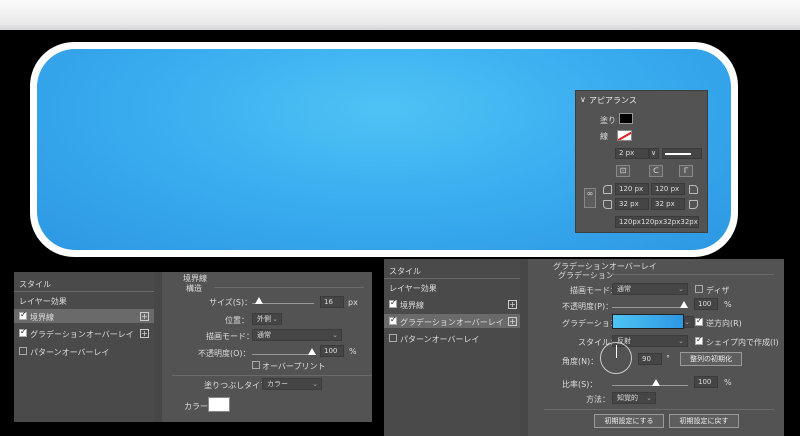 The height and width of the screenshot is (436, 800). I want to click on fill-type-select-value: カラー, so click(277, 384).